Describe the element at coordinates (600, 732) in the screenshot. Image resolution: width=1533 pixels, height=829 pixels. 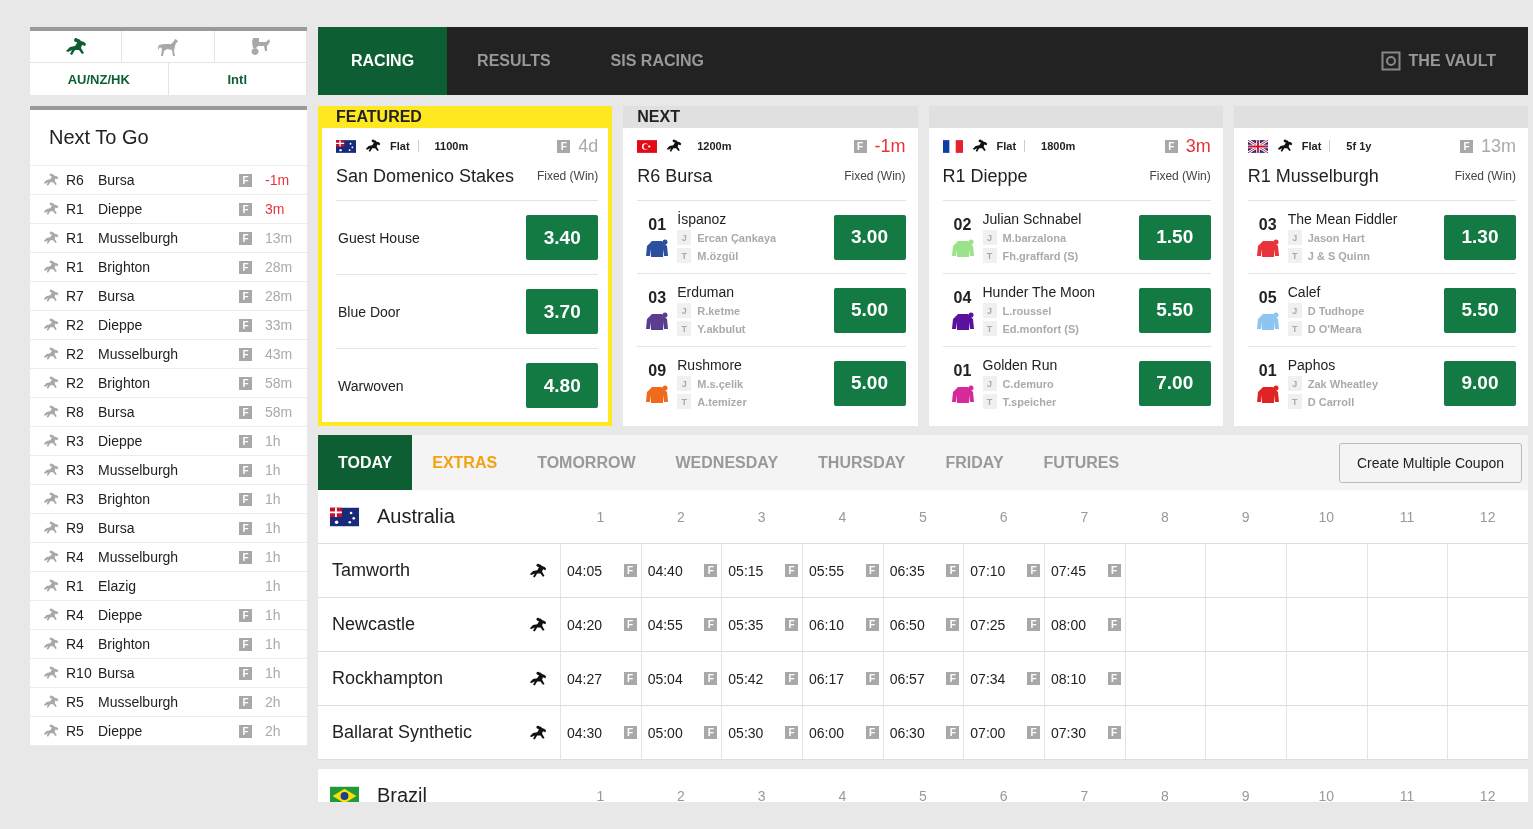
I see `race-time-cell: 04:30 F` at that location.